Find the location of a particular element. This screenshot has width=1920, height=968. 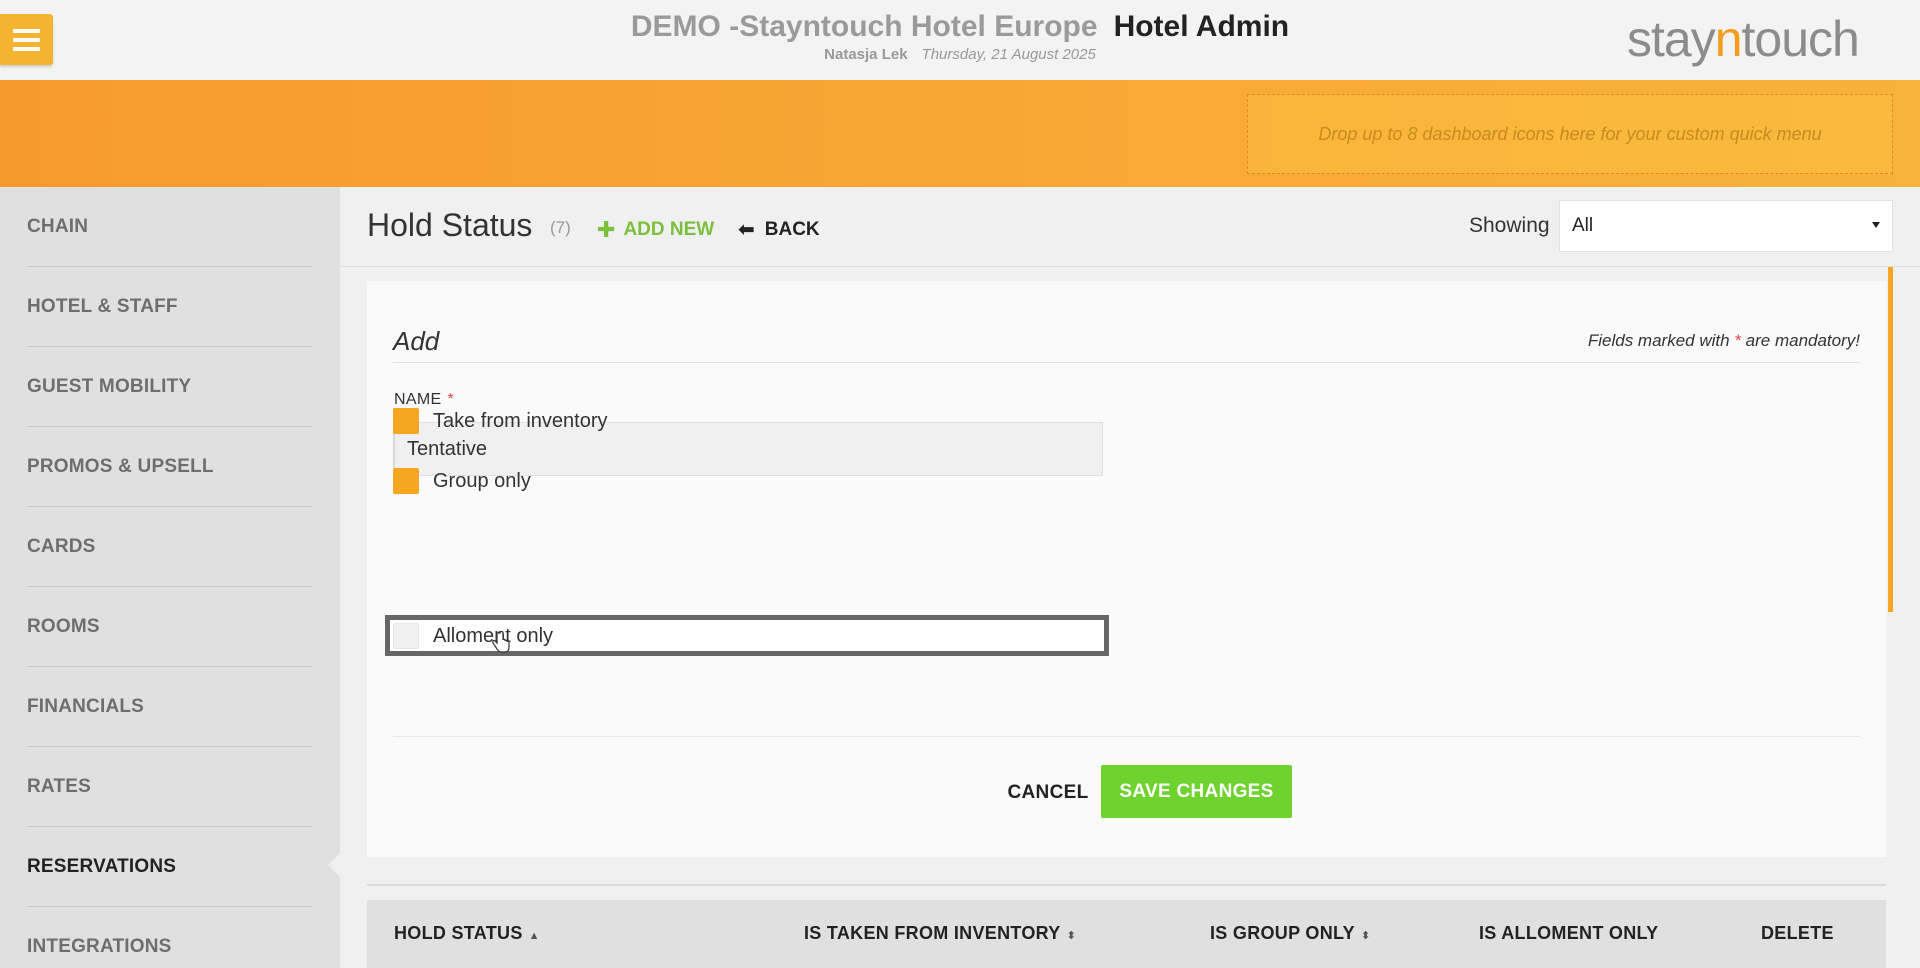

sidebar-item-hotel-staff: HOTEL & STAFF is located at coordinates (169, 307).